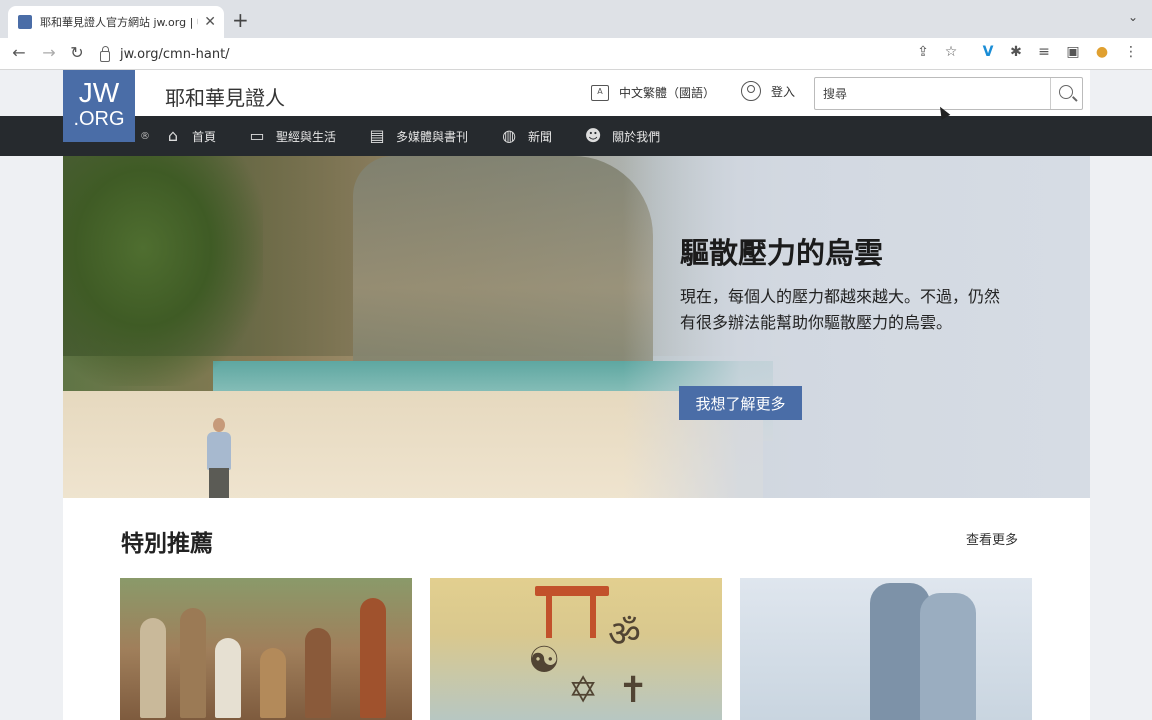  Describe the element at coordinates (77, 52) in the screenshot. I see `reload-button: ↻` at that location.